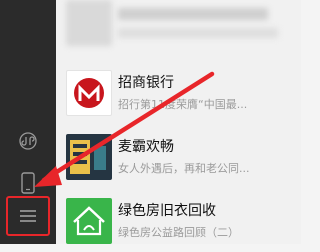 The width and height of the screenshot is (320, 252). I want to click on cmb-logo-avatar, so click(89, 93).